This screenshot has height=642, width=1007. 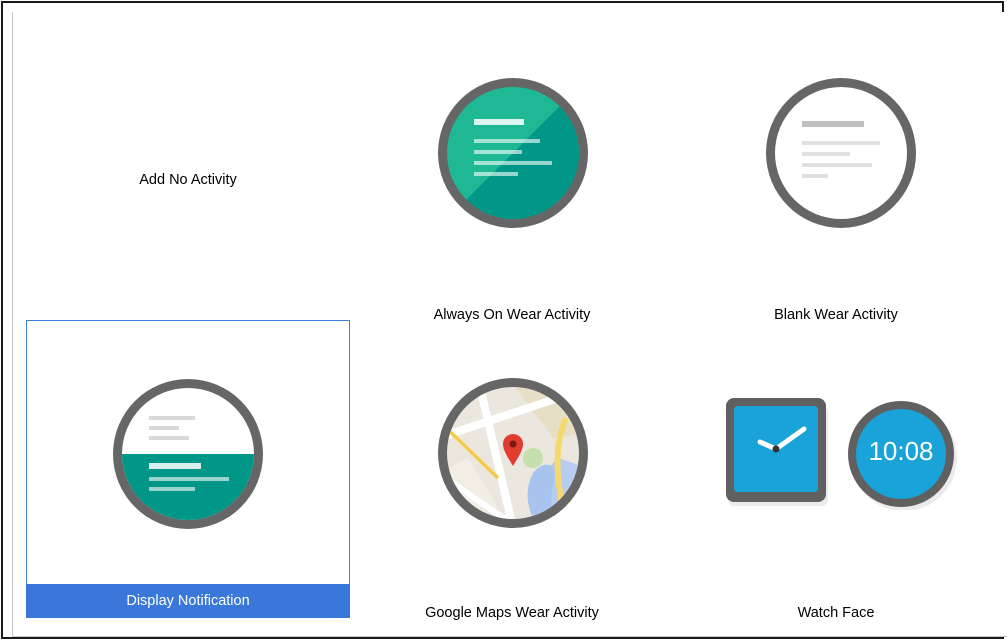 What do you see at coordinates (901, 451) in the screenshot?
I see `watch-face-time: 10:08` at bounding box center [901, 451].